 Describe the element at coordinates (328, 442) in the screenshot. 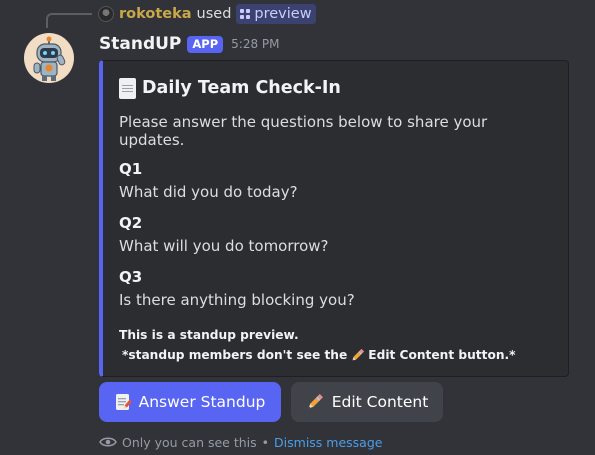

I see `dismiss-message-link: Dismiss message` at that location.